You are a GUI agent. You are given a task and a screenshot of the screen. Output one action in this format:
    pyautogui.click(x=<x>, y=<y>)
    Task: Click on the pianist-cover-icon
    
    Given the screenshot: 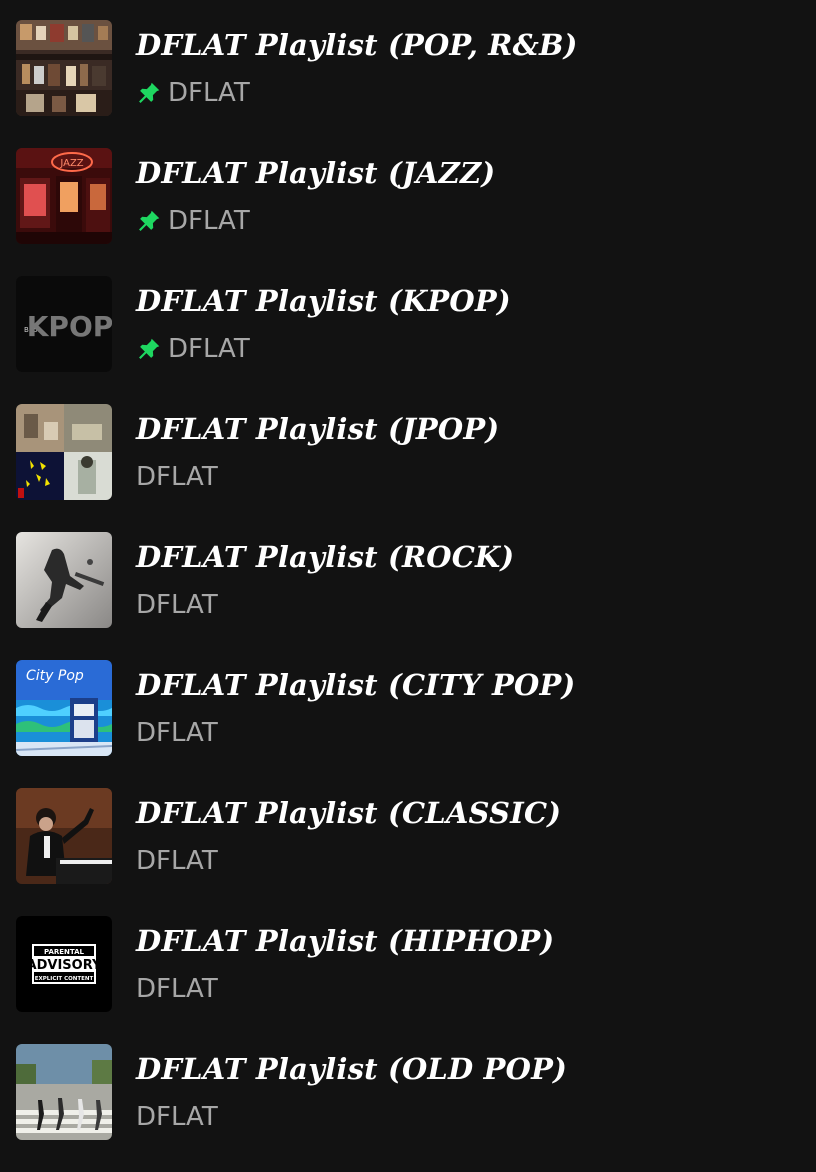 What is the action you would take?
    pyautogui.click(x=64, y=836)
    